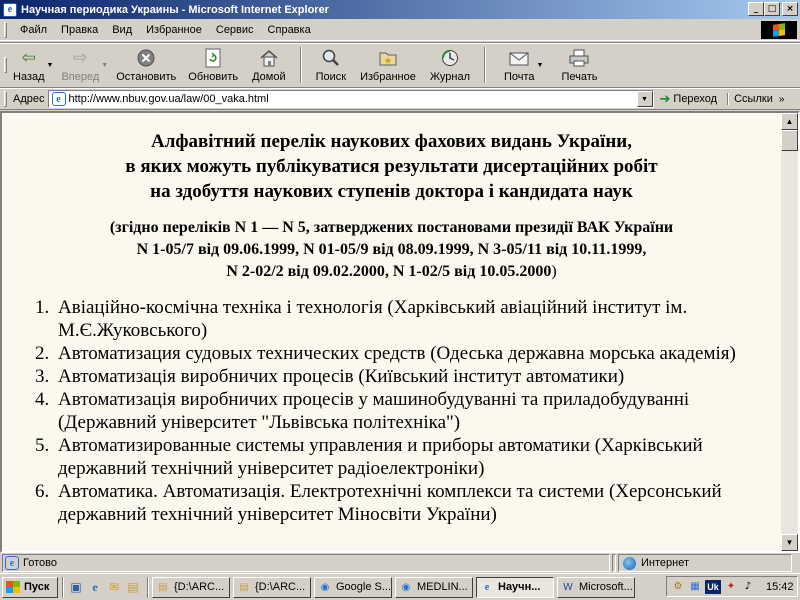  I want to click on network-tray-icon: ▦, so click(695, 587).